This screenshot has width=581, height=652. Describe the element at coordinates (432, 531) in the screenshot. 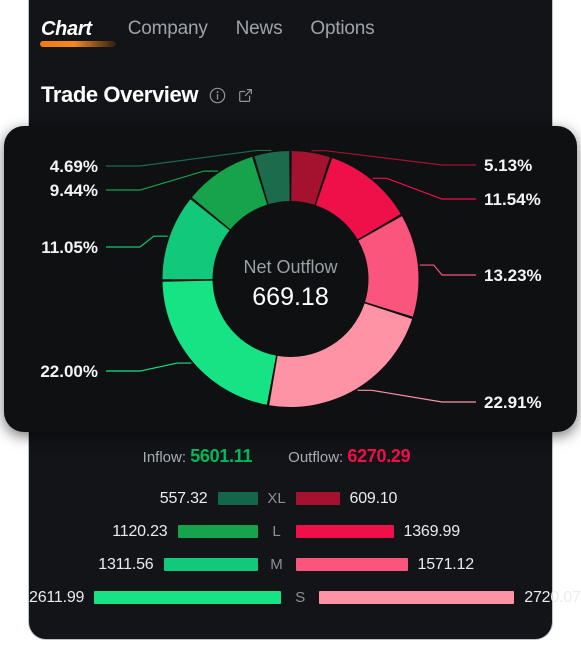

I see `outflow-bar-value: 1369.99` at that location.